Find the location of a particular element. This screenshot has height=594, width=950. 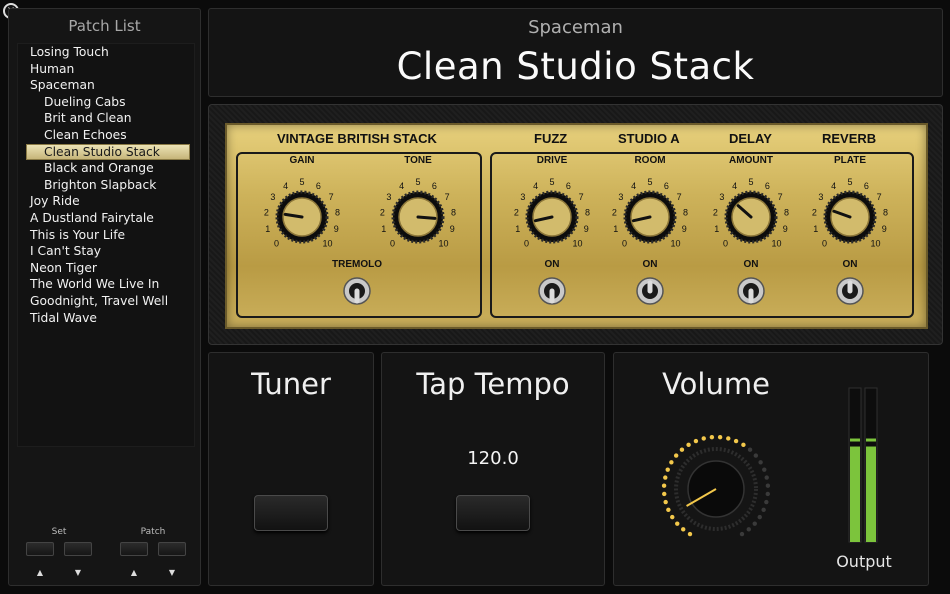

room-knob-dial: 01 234 5 678 910 is located at coordinates (650, 215).